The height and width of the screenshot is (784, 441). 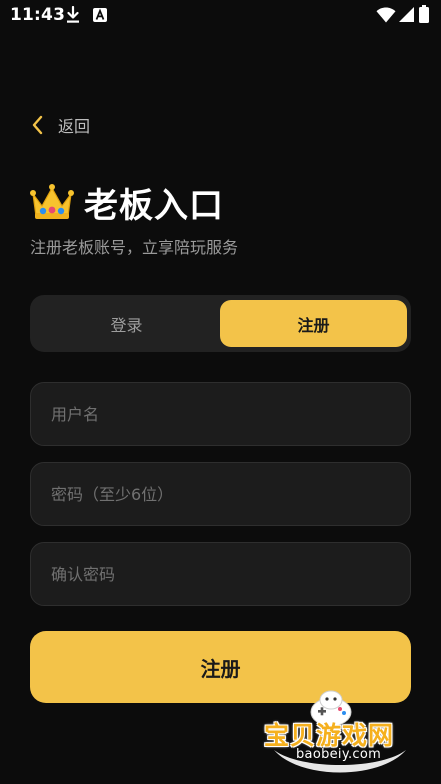 What do you see at coordinates (52, 201) in the screenshot?
I see `crown-icon` at bounding box center [52, 201].